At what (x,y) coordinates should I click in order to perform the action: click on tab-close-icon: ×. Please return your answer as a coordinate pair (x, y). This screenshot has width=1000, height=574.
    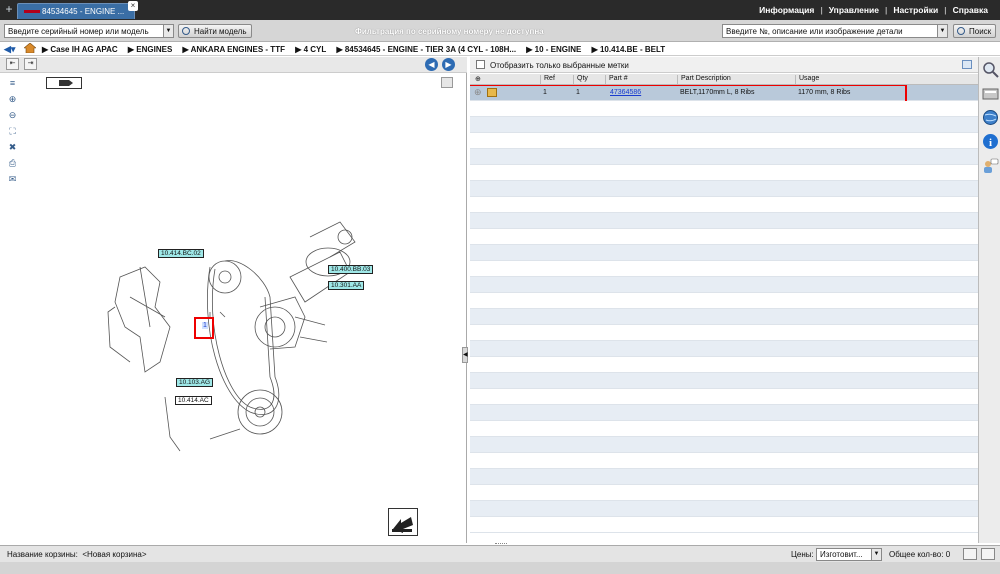
    Looking at the image, I should click on (133, 6).